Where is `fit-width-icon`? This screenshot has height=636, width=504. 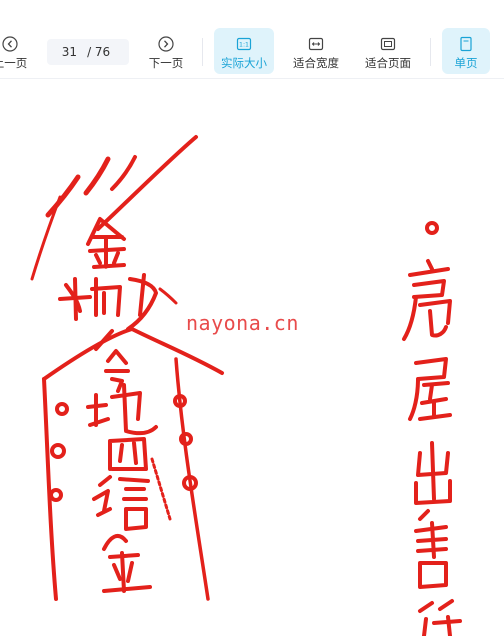
fit-width-icon is located at coordinates (316, 44).